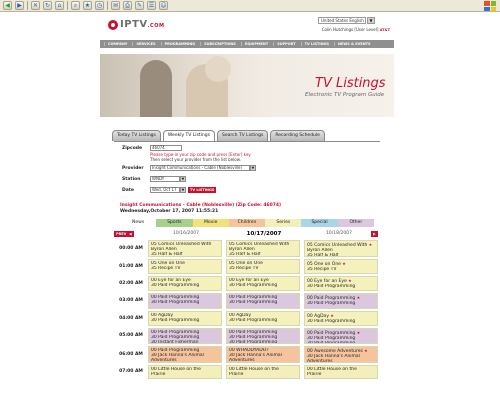  I want to click on nav-item: SUBSCRIPTIONS, so click(219, 44).